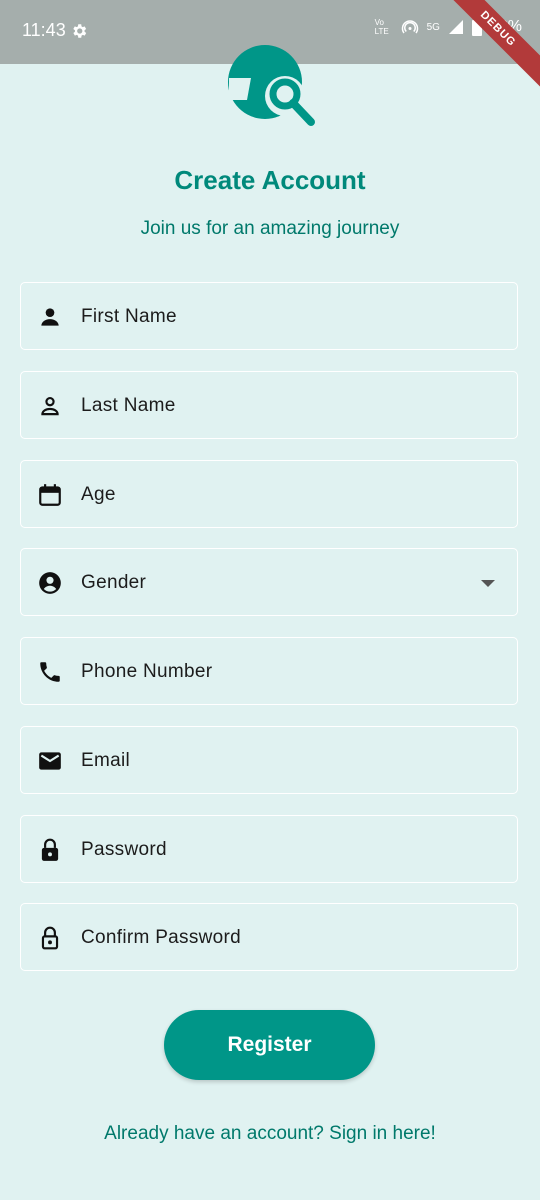 The height and width of the screenshot is (1200, 540). Describe the element at coordinates (50, 761) in the screenshot. I see `mail-icon` at that location.